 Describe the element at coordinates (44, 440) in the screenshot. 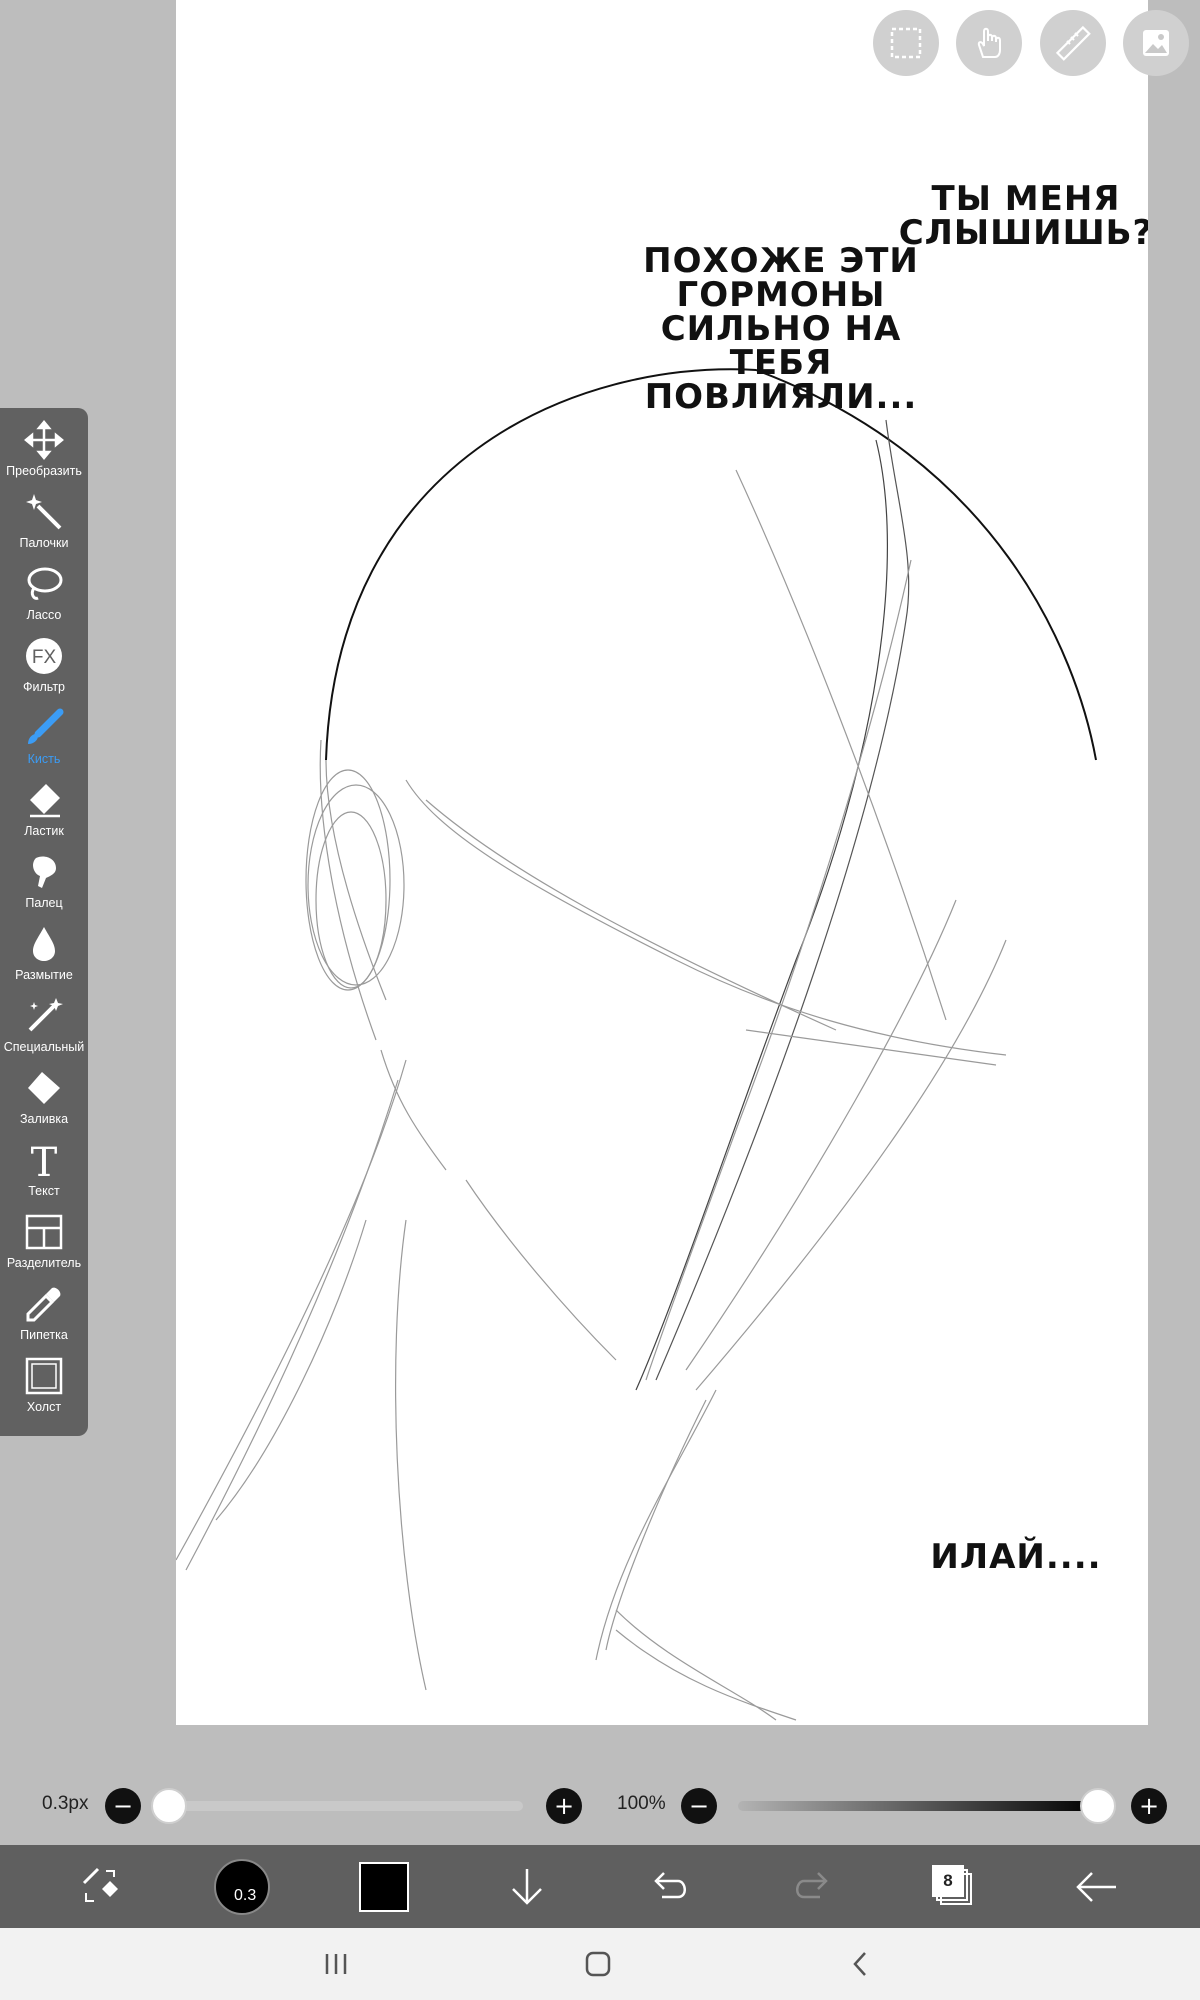

I see `move-icon` at that location.